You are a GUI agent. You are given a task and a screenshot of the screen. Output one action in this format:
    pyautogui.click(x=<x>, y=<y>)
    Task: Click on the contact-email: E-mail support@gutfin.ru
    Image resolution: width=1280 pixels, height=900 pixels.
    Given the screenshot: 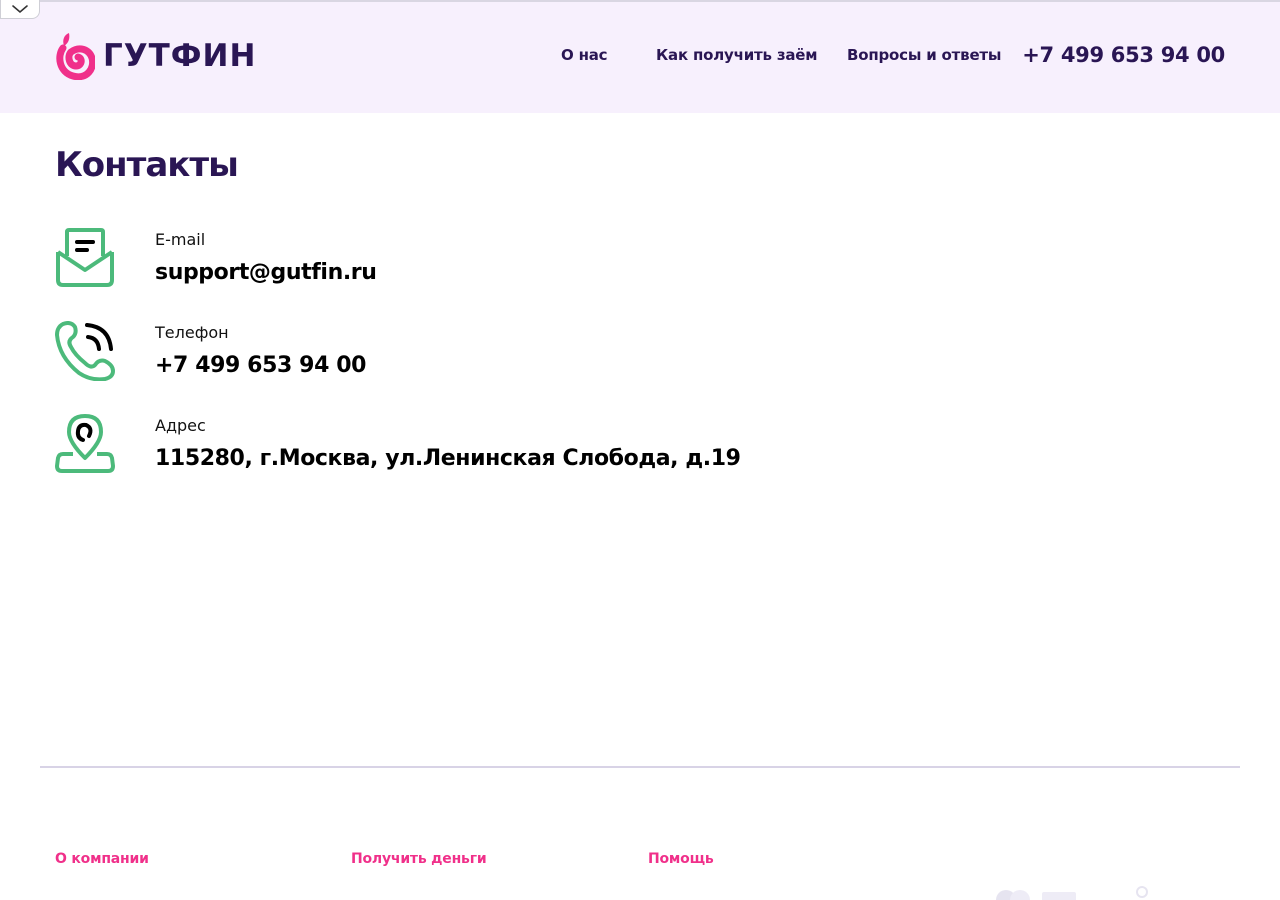 What is the action you would take?
    pyautogui.click(x=505, y=263)
    